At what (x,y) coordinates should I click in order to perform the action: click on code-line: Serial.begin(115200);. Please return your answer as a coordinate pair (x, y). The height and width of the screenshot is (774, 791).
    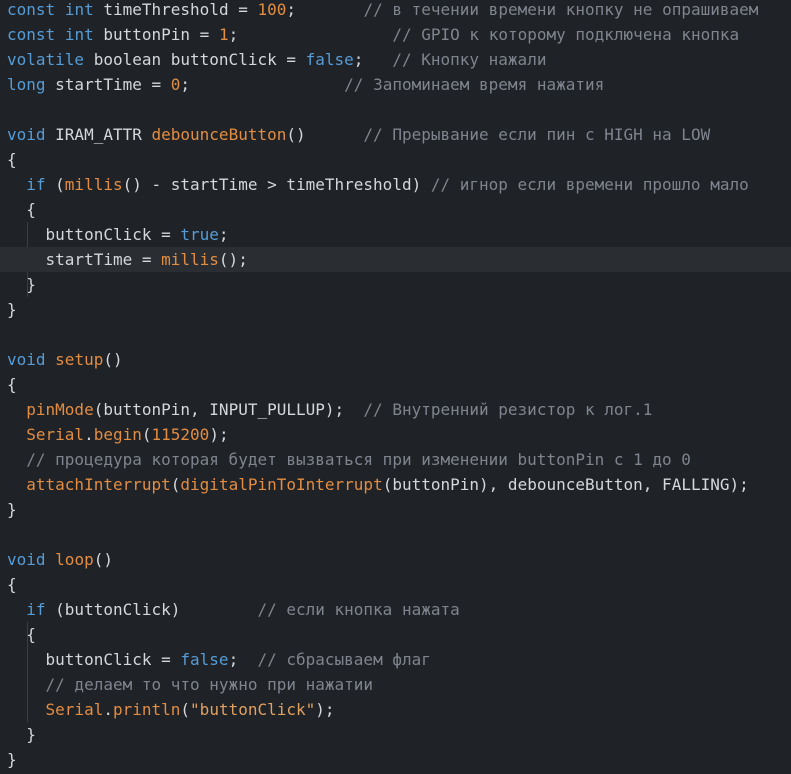
    Looking at the image, I should click on (117, 434).